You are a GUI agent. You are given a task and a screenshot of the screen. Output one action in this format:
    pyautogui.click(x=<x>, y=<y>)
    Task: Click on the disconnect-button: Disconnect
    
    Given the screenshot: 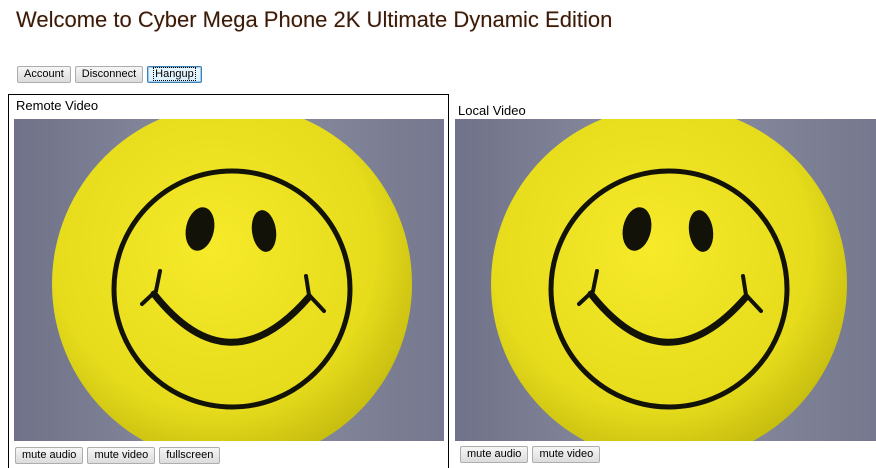 What is the action you would take?
    pyautogui.click(x=109, y=74)
    